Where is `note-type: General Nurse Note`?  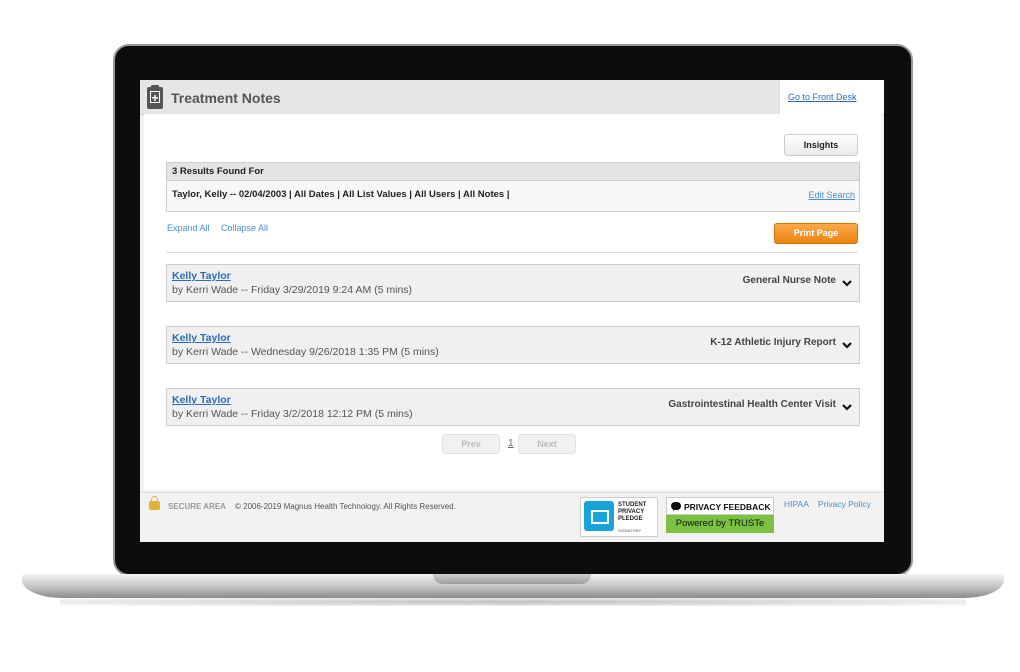 note-type: General Nurse Note is located at coordinates (789, 280).